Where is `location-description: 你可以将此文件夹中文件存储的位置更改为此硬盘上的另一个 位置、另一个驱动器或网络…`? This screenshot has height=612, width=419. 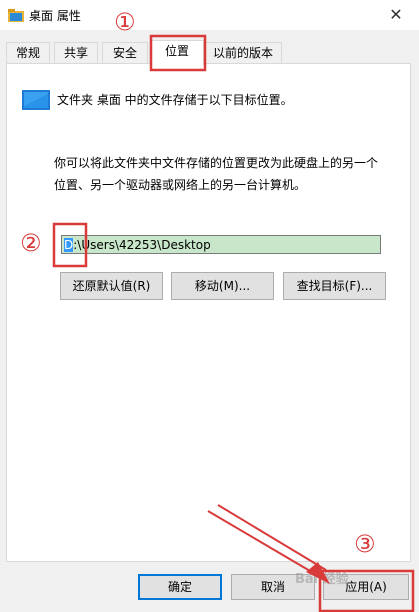 location-description: 你可以将此文件夹中文件存储的位置更改为此硬盘上的另一个 位置、另一个驱动器或网络… is located at coordinates (226, 174).